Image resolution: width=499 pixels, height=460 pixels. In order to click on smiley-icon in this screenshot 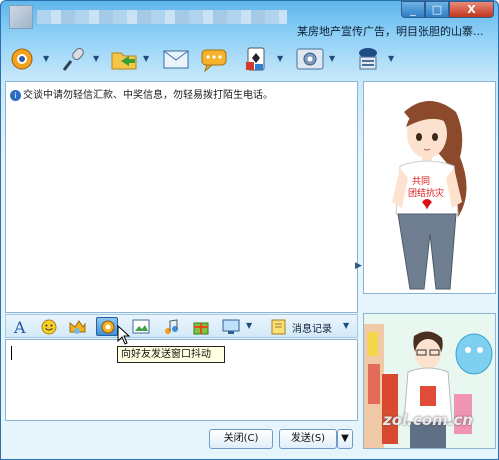, I will do `click(49, 327)`.